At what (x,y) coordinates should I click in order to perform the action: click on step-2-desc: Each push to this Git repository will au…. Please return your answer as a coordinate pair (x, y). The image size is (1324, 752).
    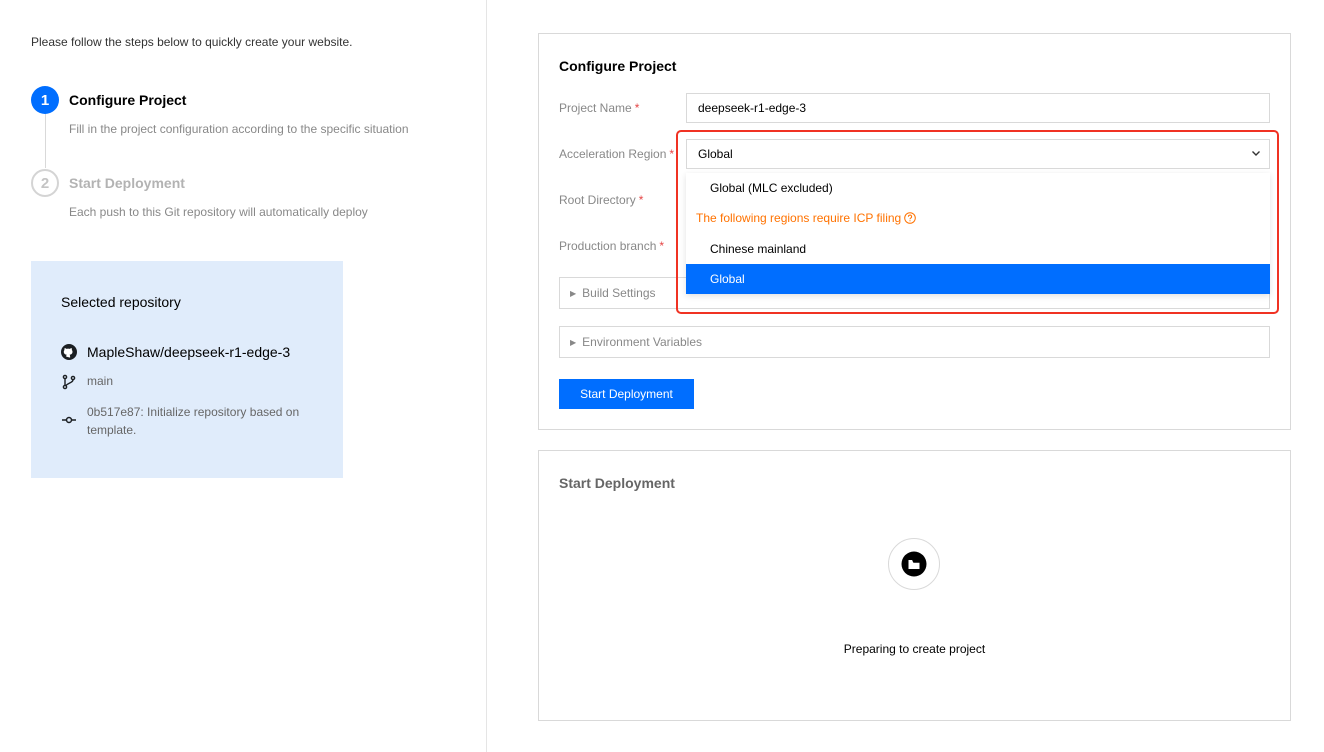
    Looking at the image, I should click on (218, 212).